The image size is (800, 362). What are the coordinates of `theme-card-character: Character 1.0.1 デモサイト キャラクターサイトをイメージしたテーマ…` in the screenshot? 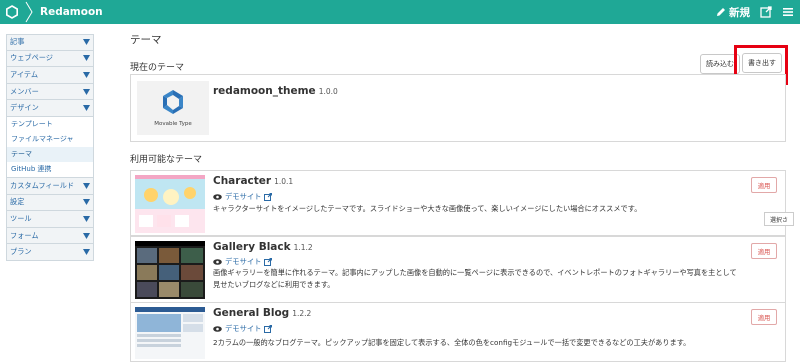 It's located at (458, 203).